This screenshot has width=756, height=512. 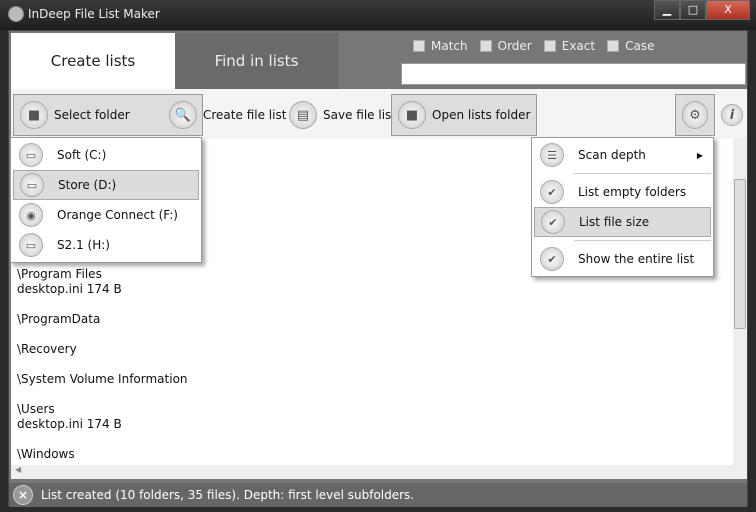 I want to click on menu-item-scan-depth: ☰ Scan depth ▶, so click(x=622, y=155).